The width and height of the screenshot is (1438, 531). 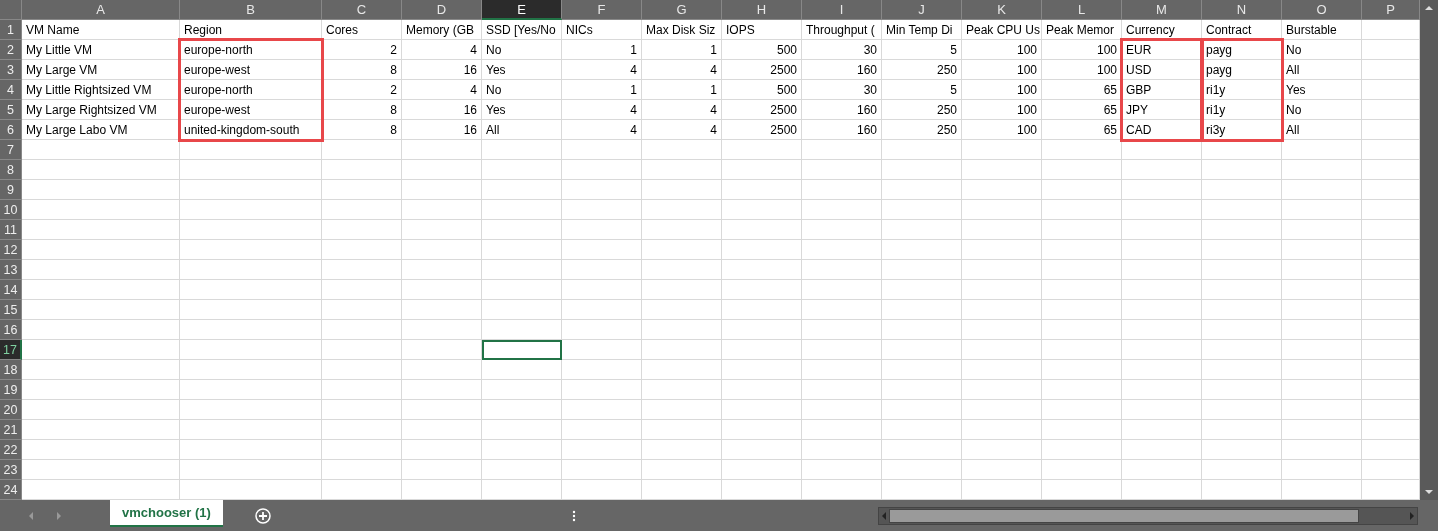 I want to click on table-cell: europe-west, so click(x=251, y=70).